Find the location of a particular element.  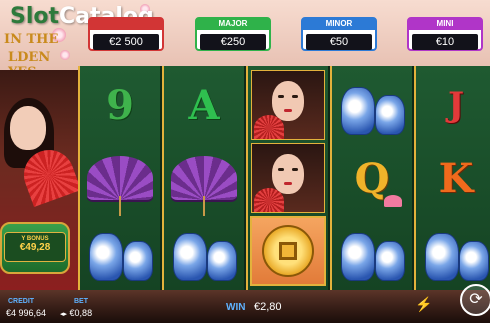

reel-1: 9 is located at coordinates (119, 178).